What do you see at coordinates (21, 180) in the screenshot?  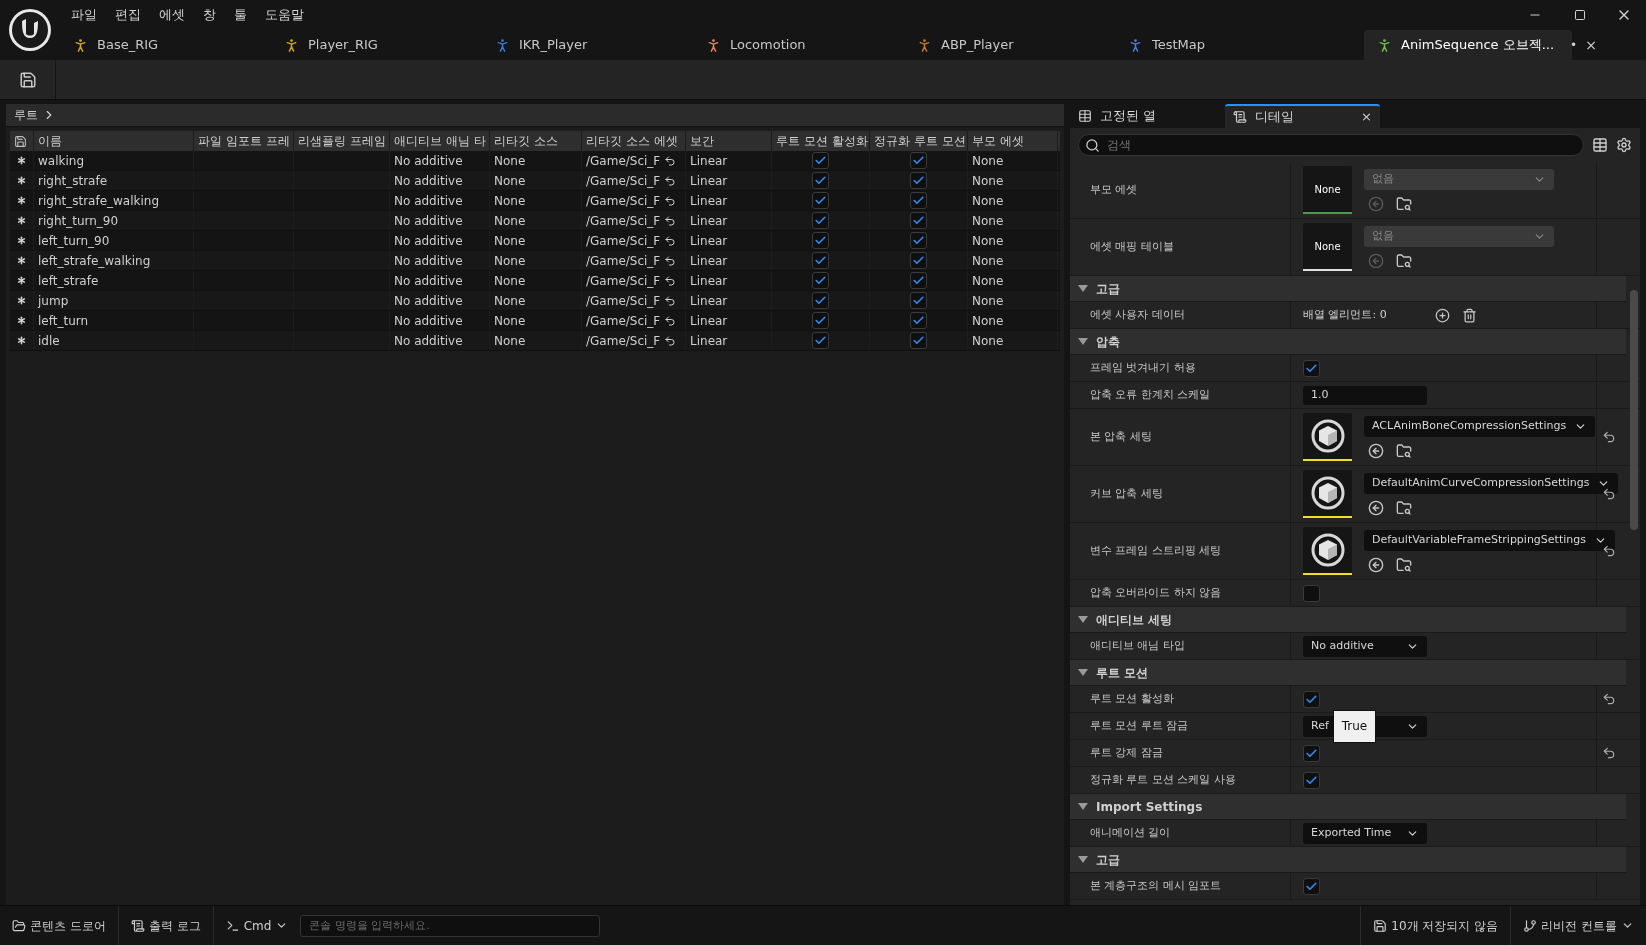 I see `asset-icon` at bounding box center [21, 180].